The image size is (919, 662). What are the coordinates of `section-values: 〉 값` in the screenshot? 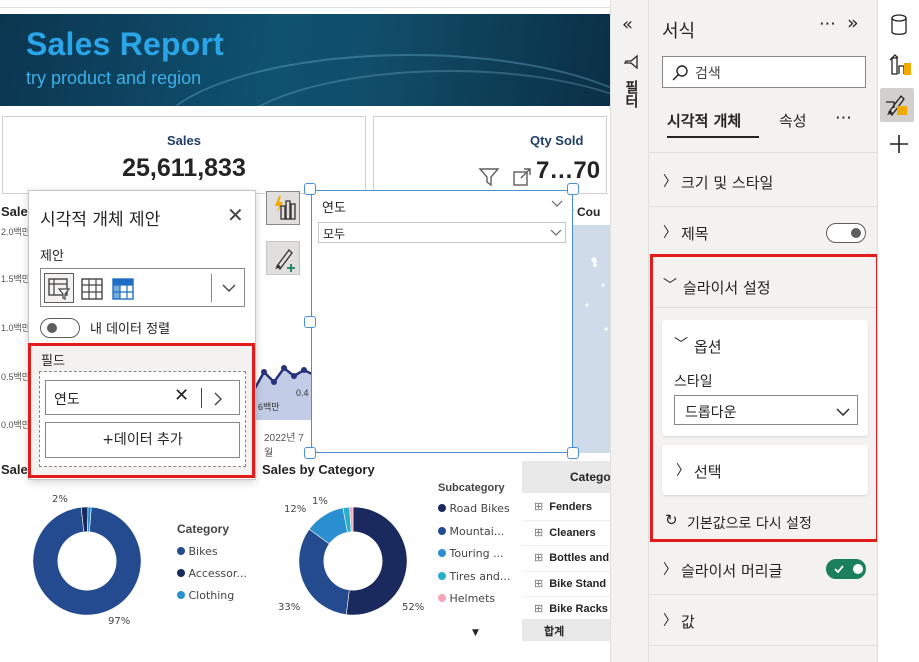 It's located at (763, 621).